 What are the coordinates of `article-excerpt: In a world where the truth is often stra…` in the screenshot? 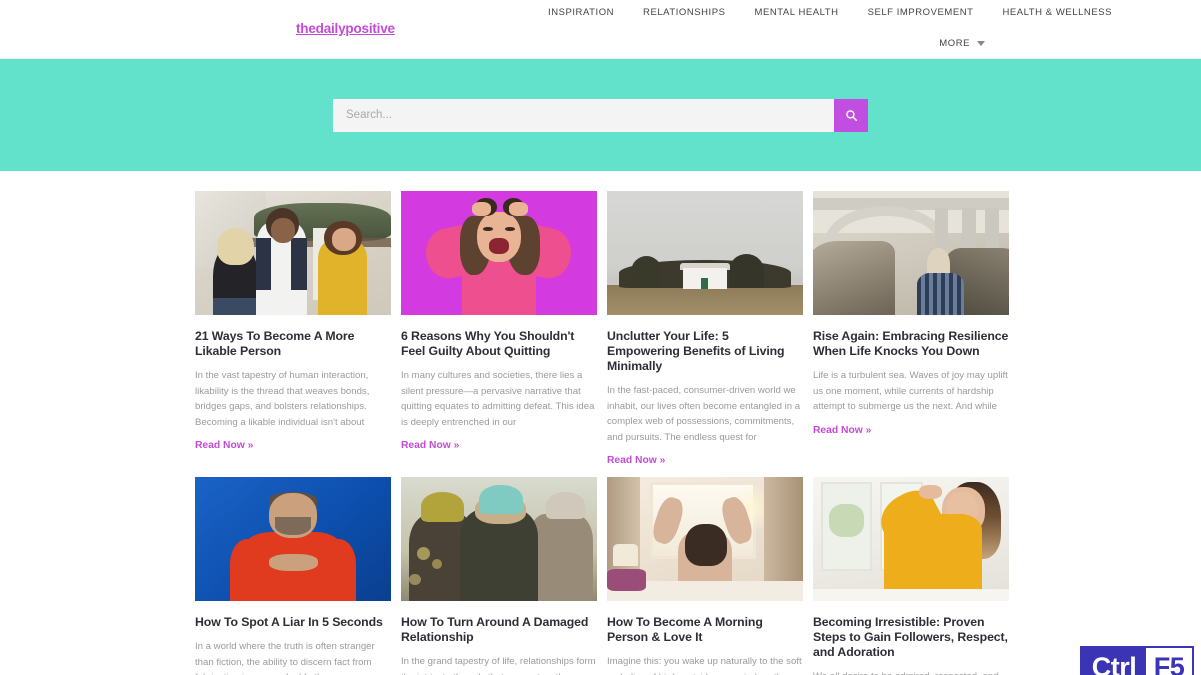 It's located at (285, 658).